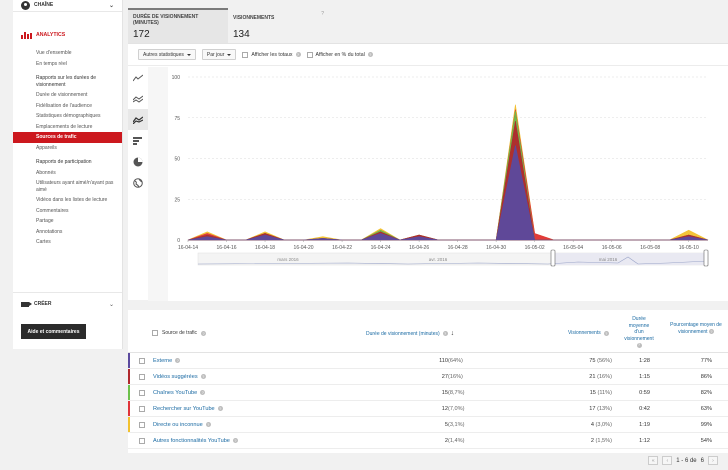  I want to click on source-link: Directe ou inconnue?, so click(182, 425).